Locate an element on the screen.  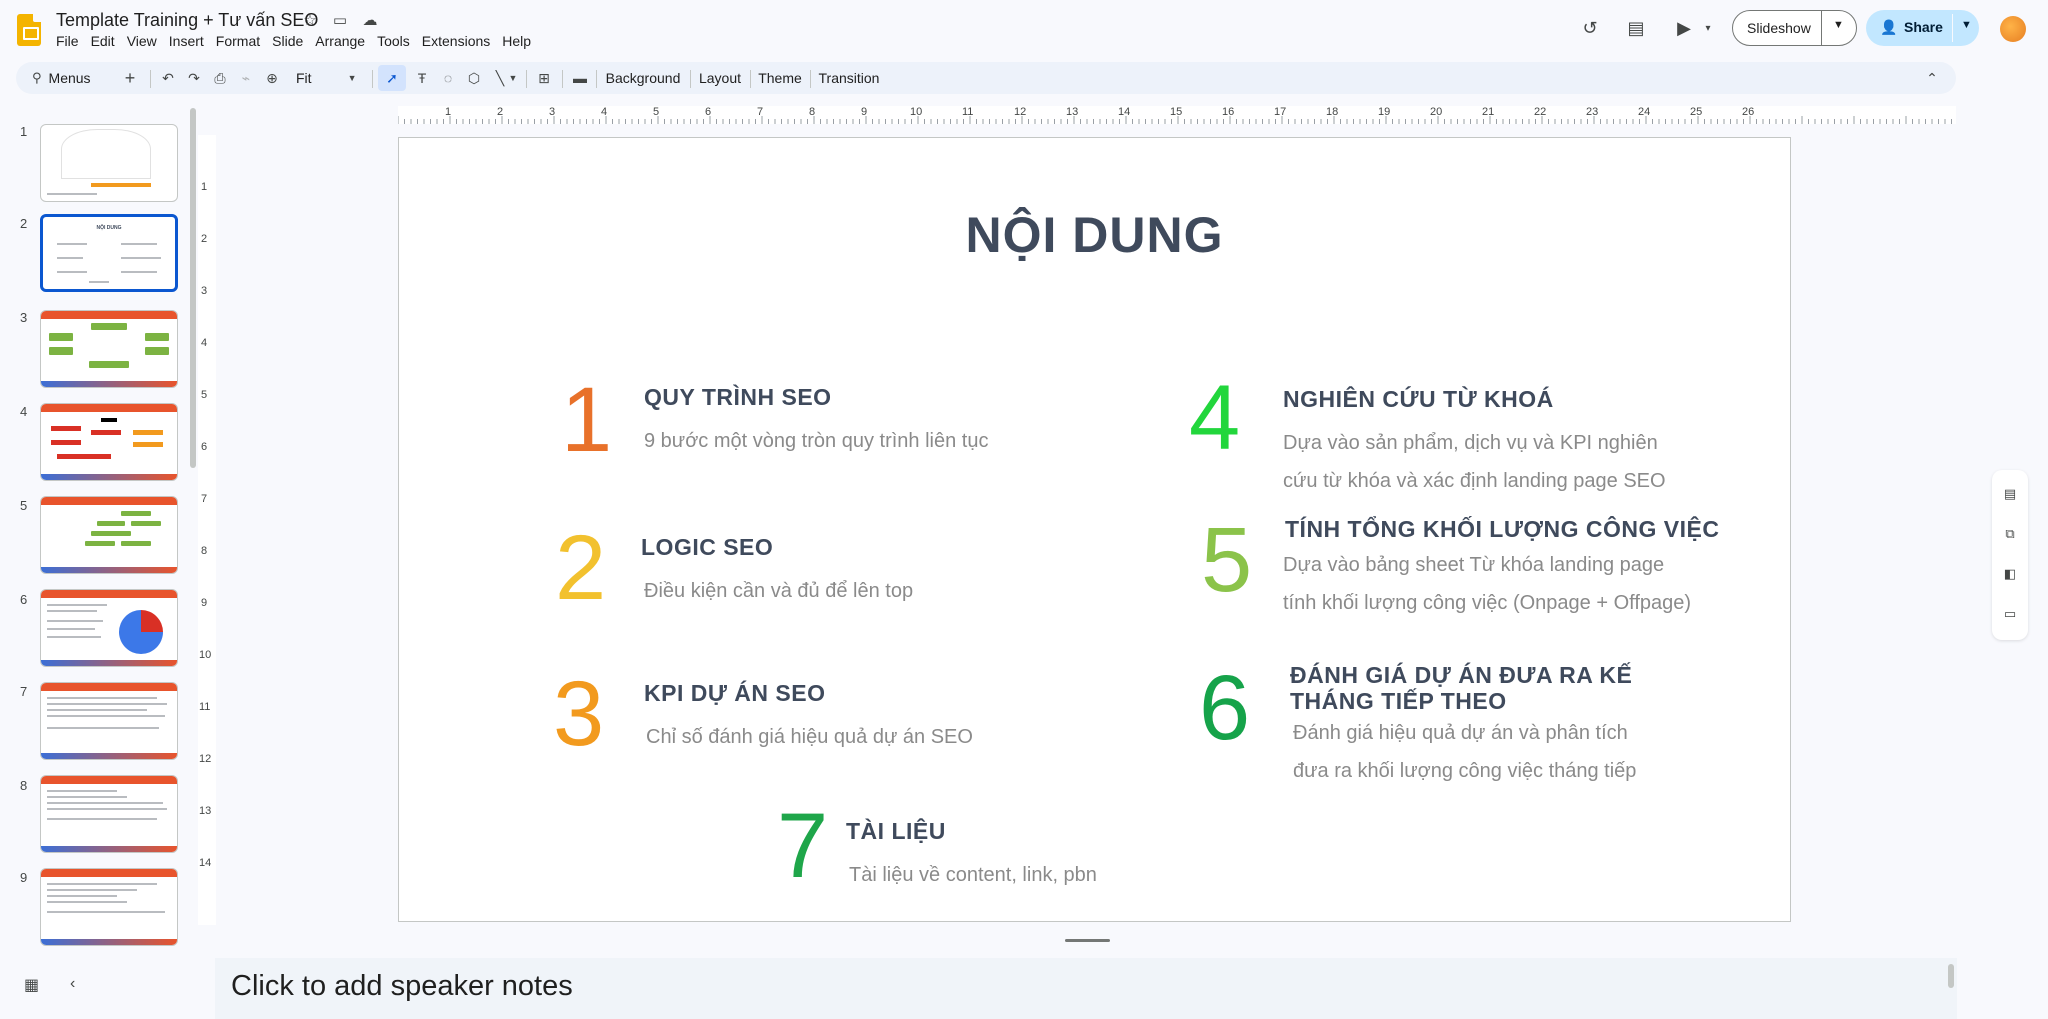
agenda-description: đưa ra khối lượng công việc tháng tiếp is located at coordinates (1465, 771).